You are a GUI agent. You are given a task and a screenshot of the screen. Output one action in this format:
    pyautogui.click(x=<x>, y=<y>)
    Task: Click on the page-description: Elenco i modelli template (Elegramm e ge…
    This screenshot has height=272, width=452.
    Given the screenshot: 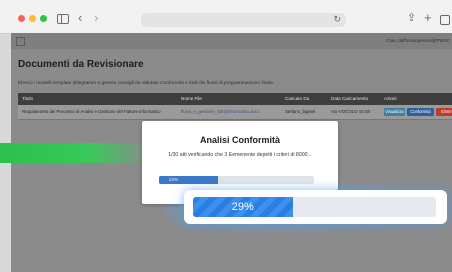 What is the action you would take?
    pyautogui.click(x=146, y=83)
    